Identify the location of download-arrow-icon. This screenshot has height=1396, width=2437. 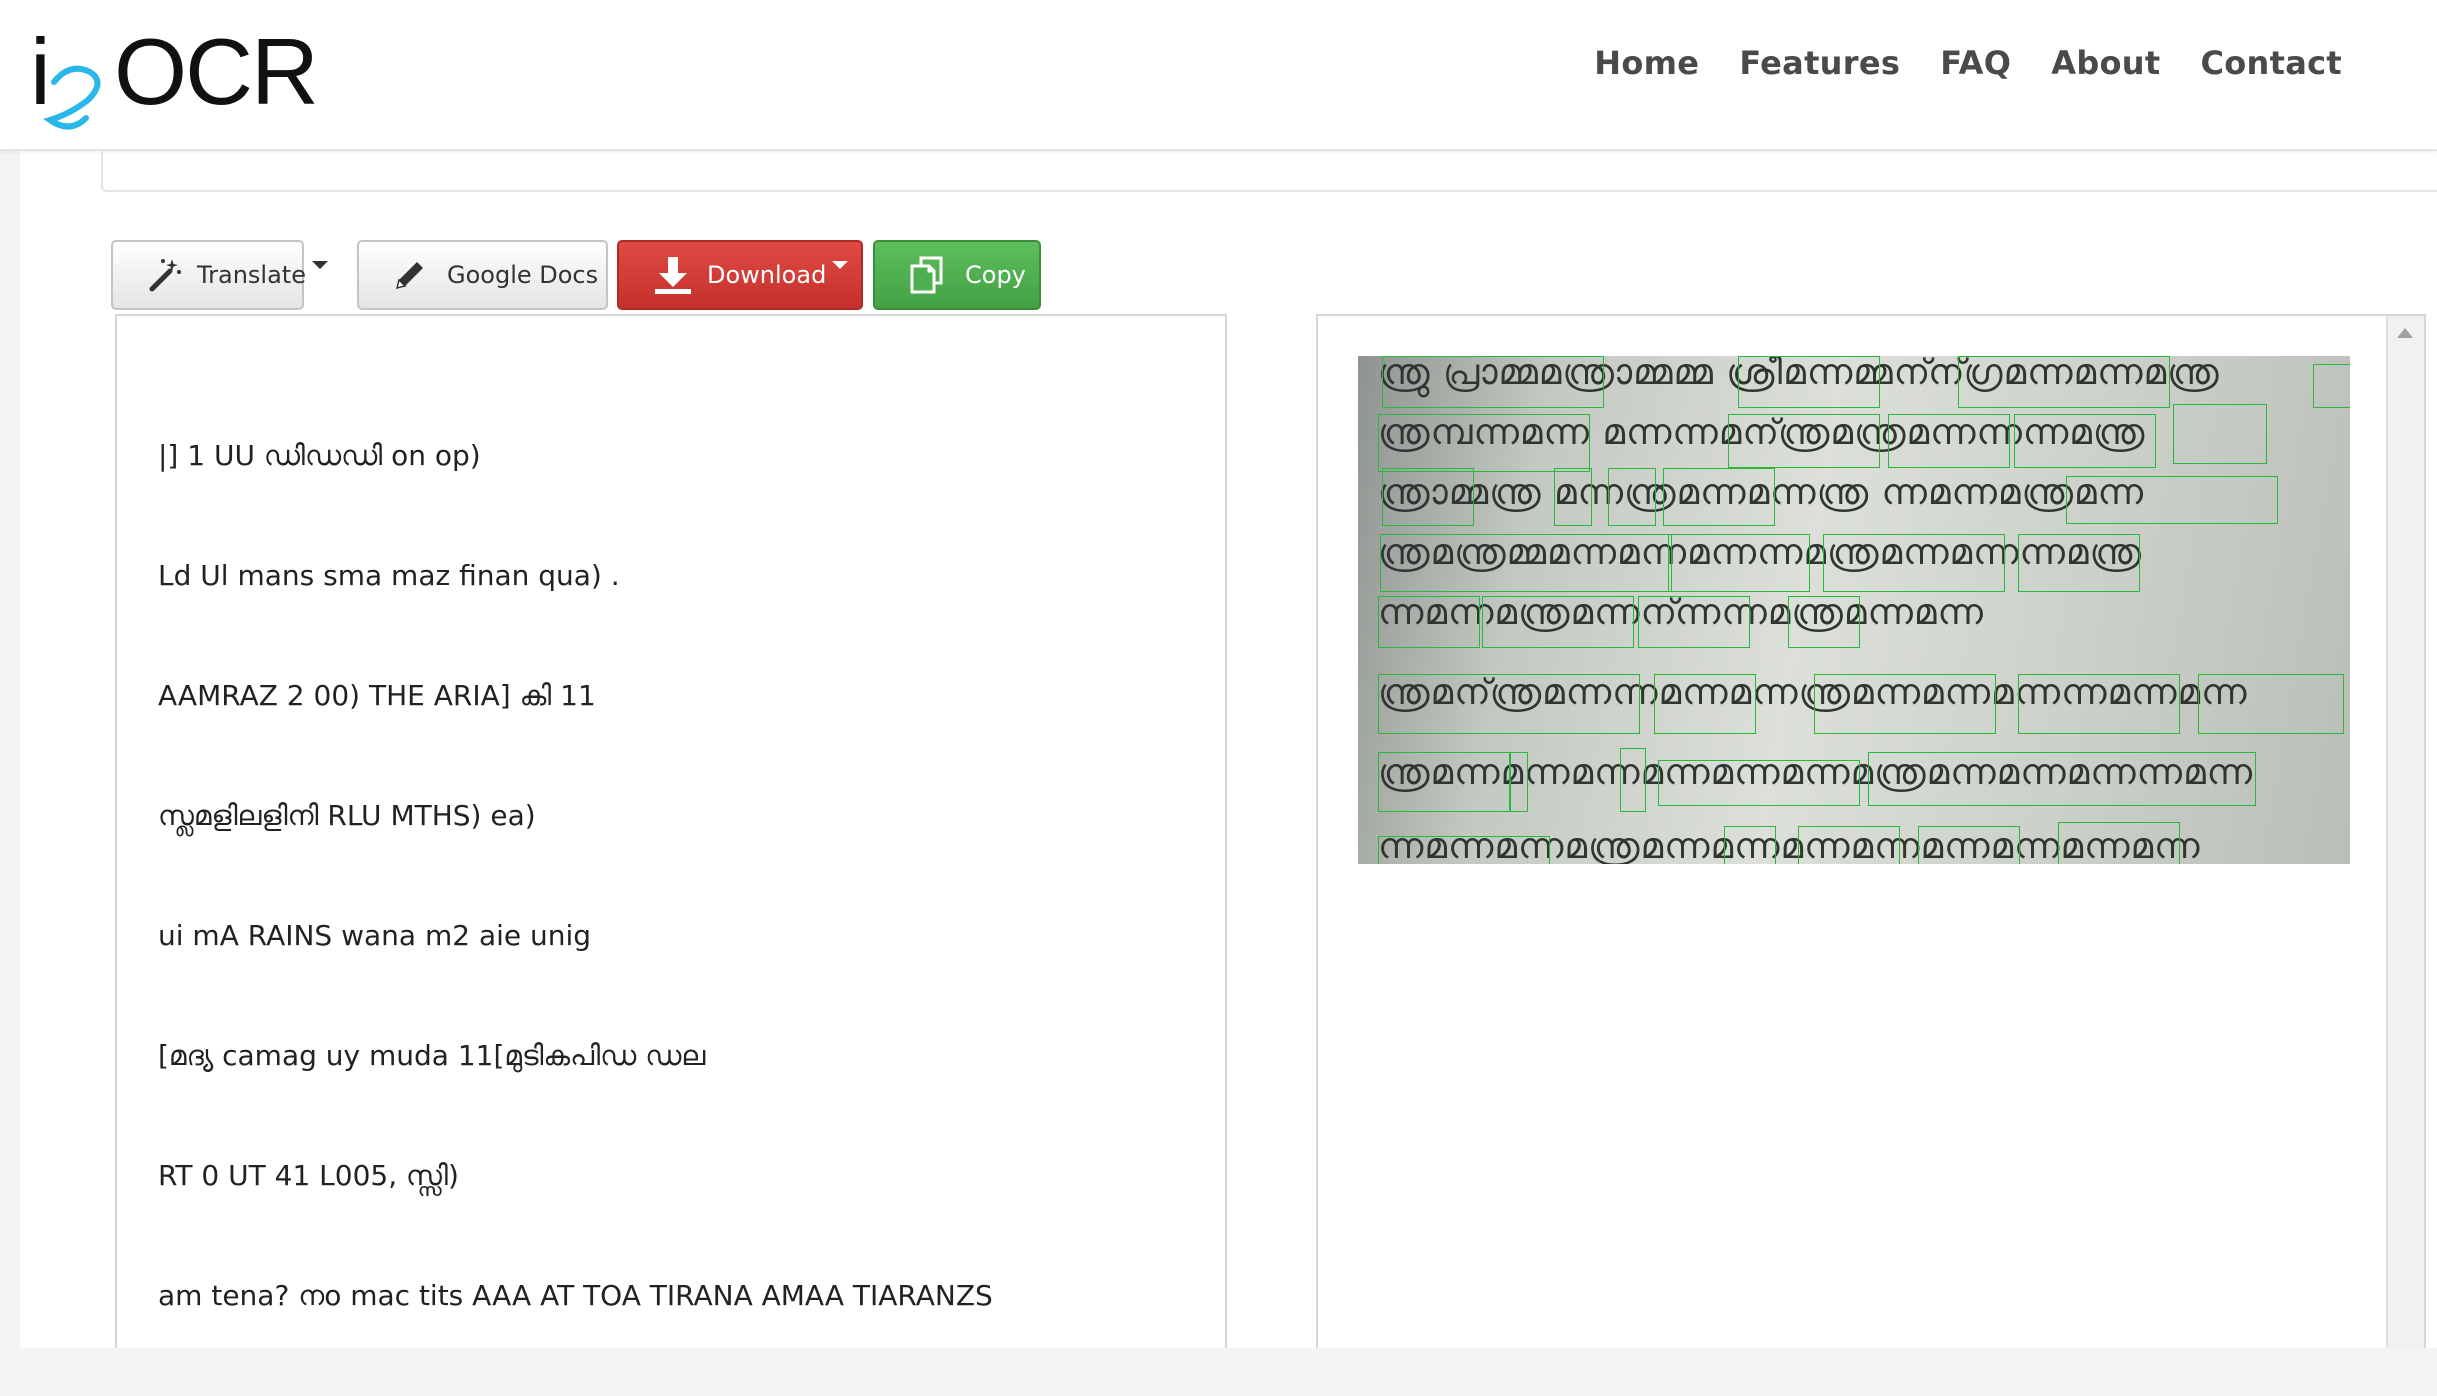
(673, 275).